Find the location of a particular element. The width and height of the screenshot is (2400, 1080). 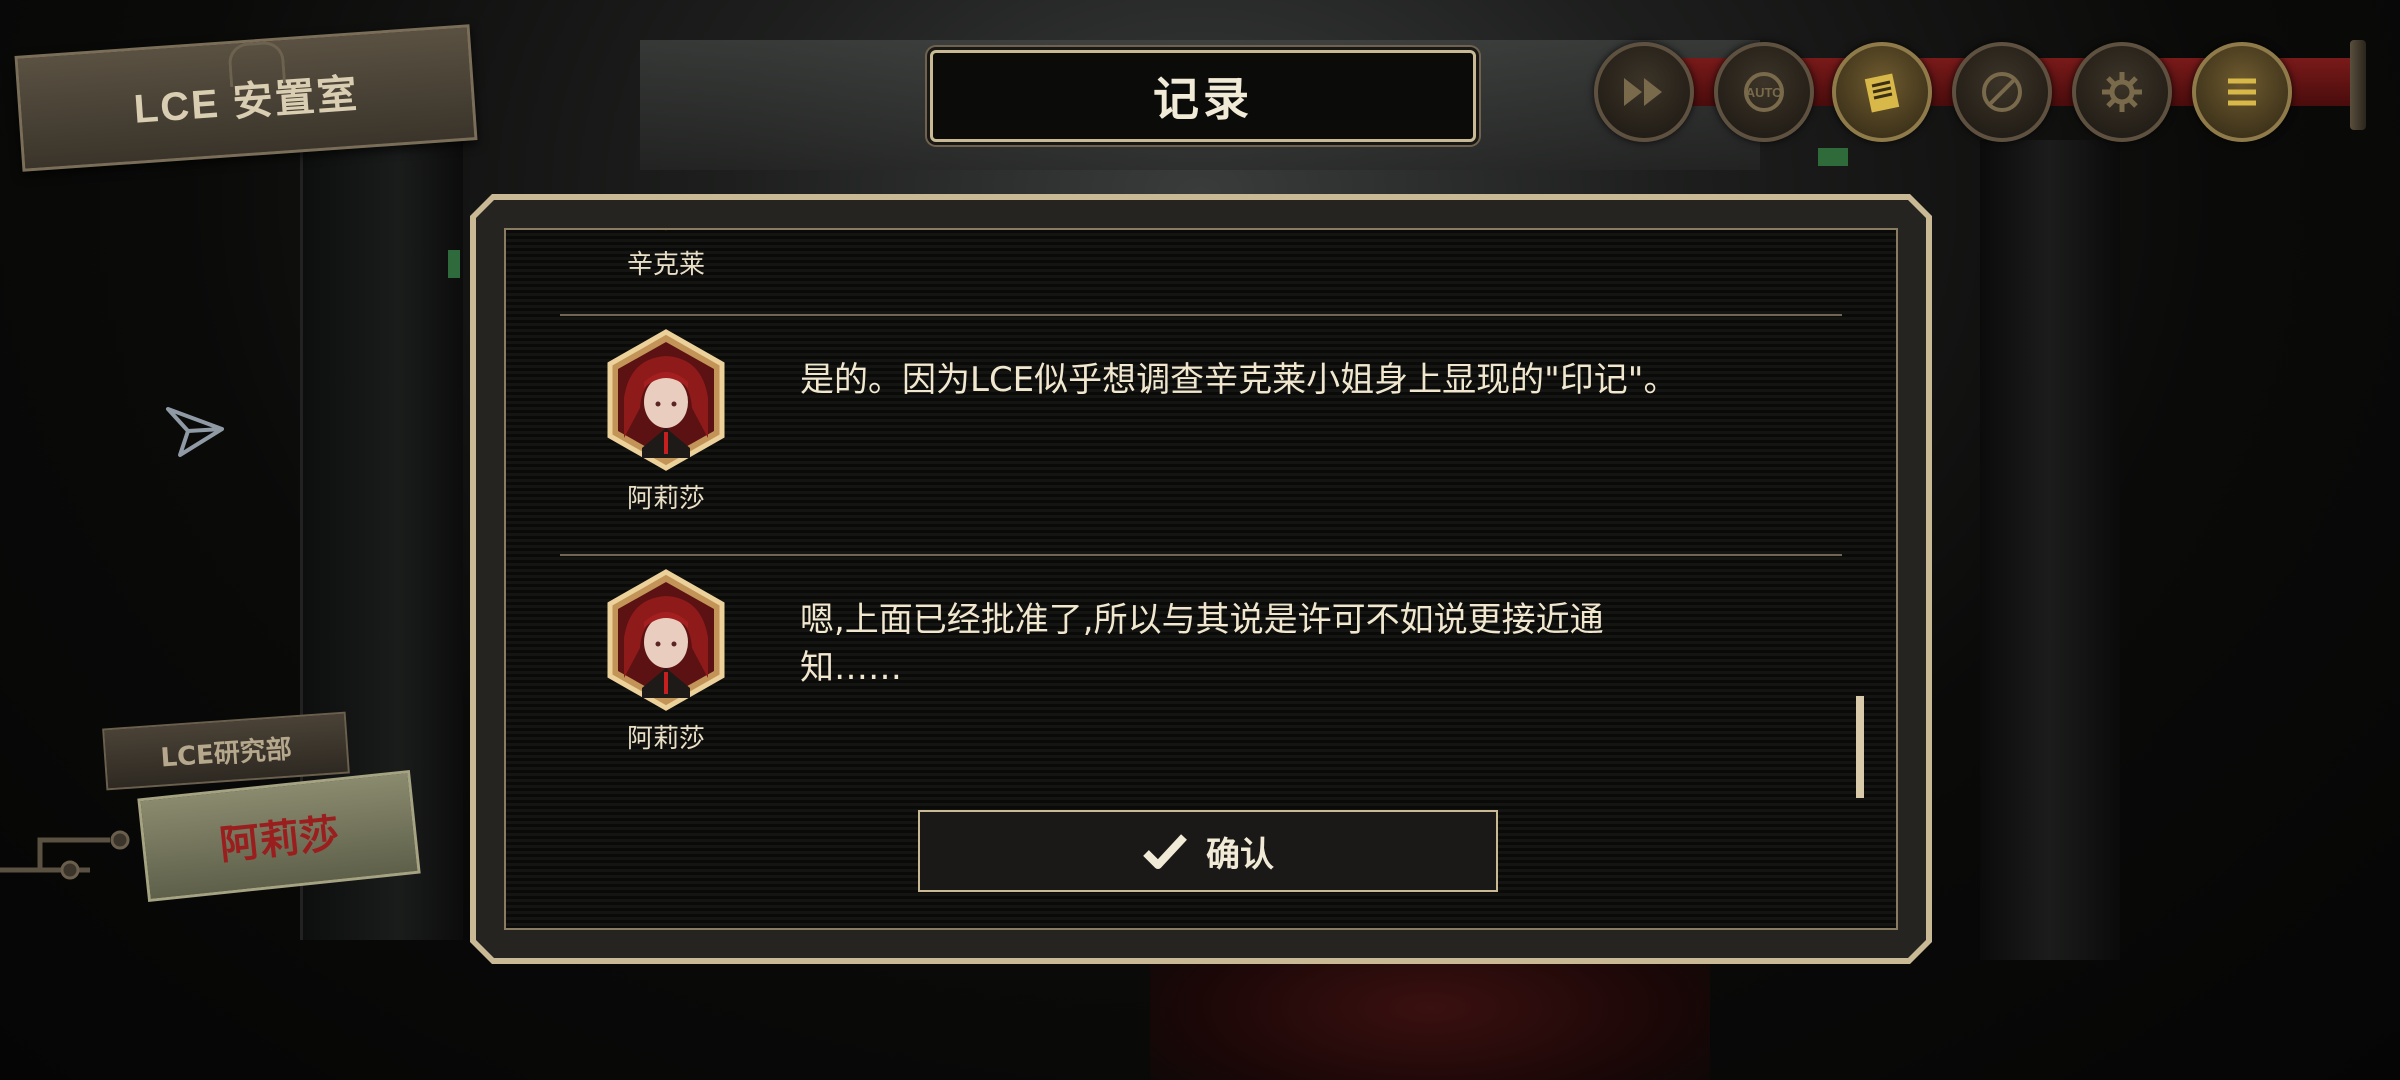

hide-ui-icon is located at coordinates (2002, 92).